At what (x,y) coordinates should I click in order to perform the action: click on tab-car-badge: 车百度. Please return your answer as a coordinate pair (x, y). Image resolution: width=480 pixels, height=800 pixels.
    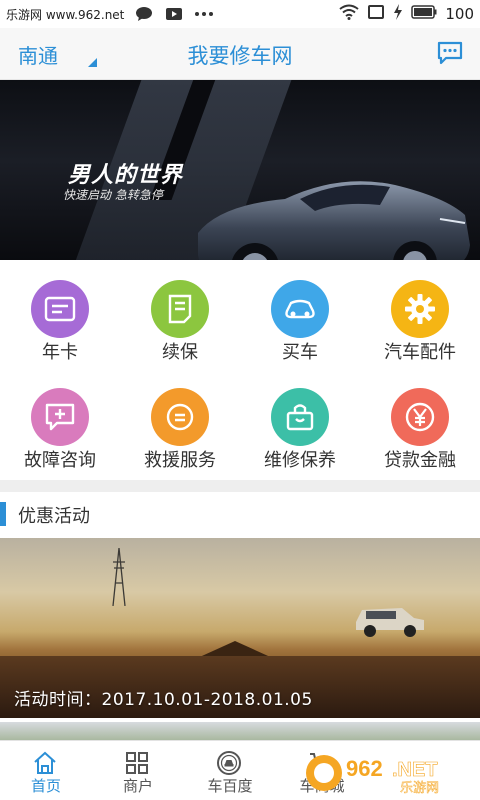
    Looking at the image, I should click on (230, 770).